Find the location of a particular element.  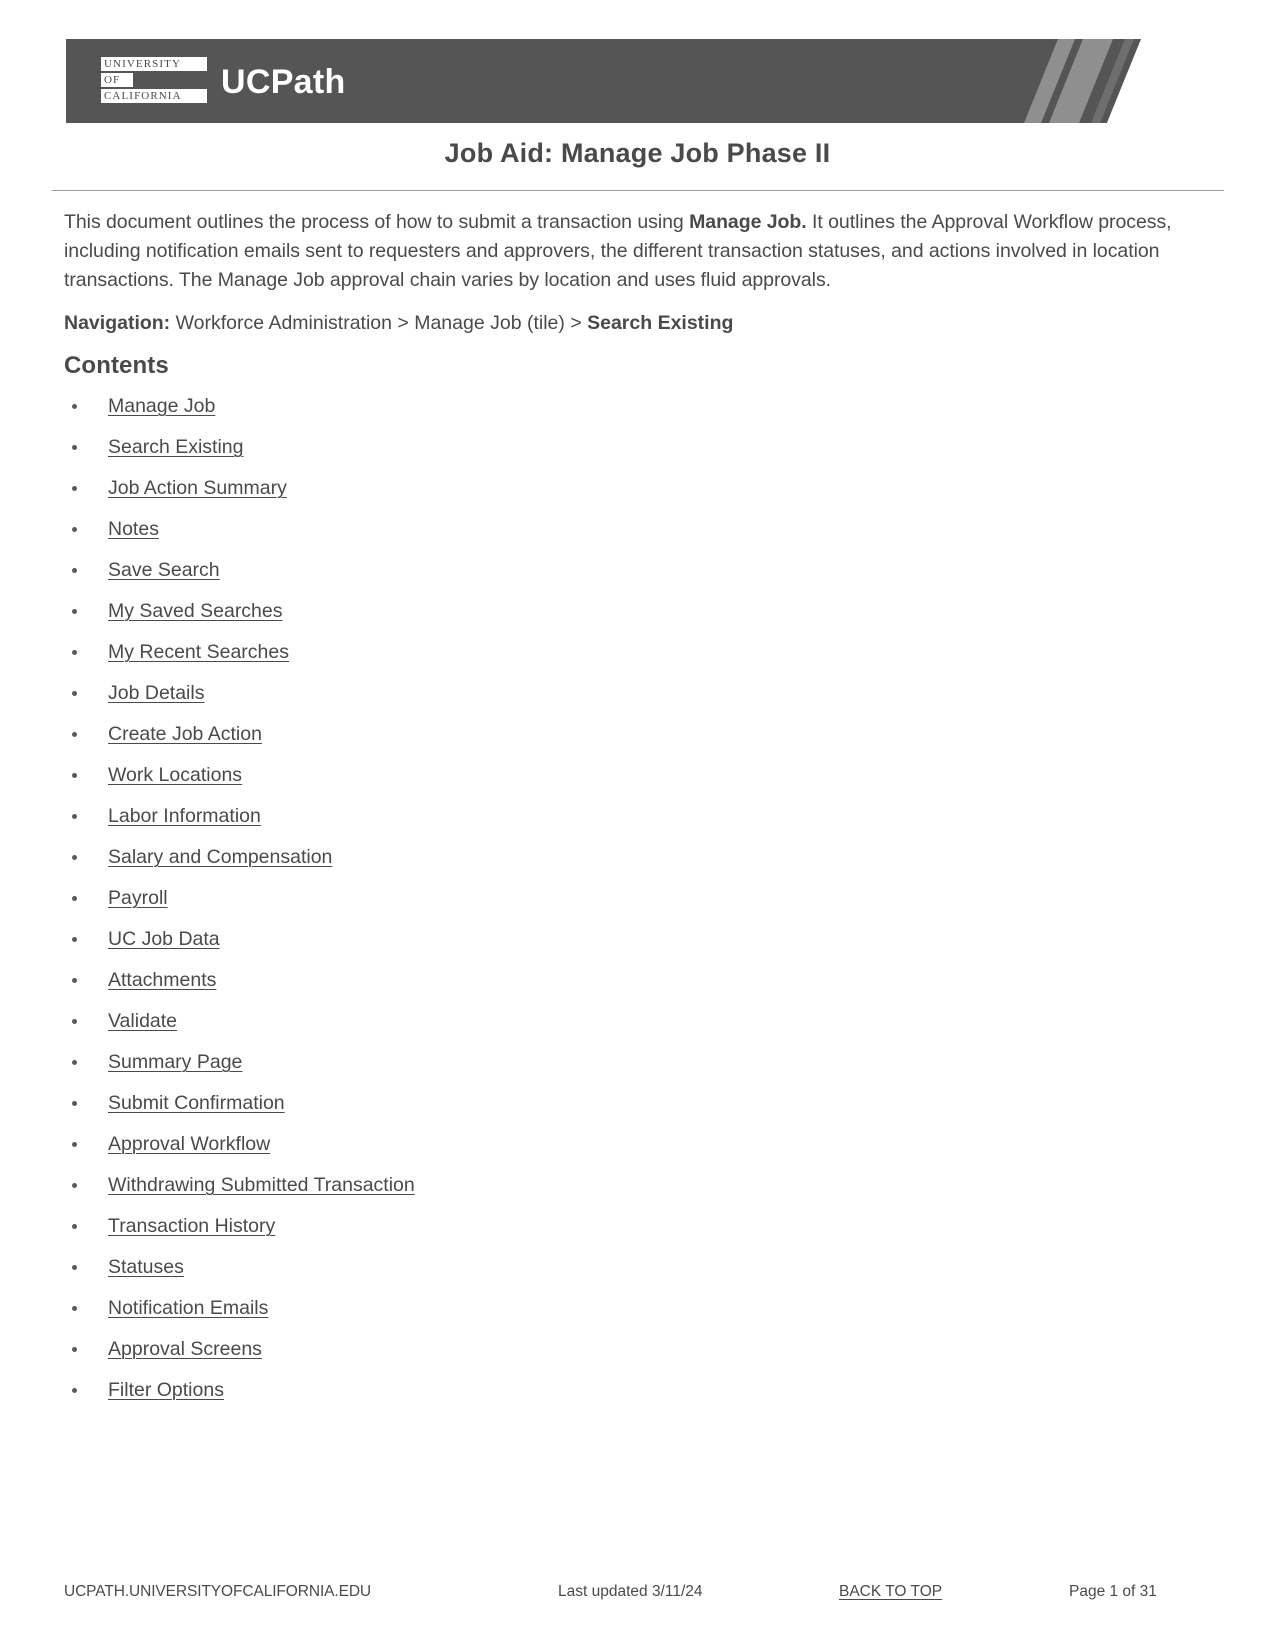

toc-link-transaction-history: Transaction History is located at coordinates (191, 1226).